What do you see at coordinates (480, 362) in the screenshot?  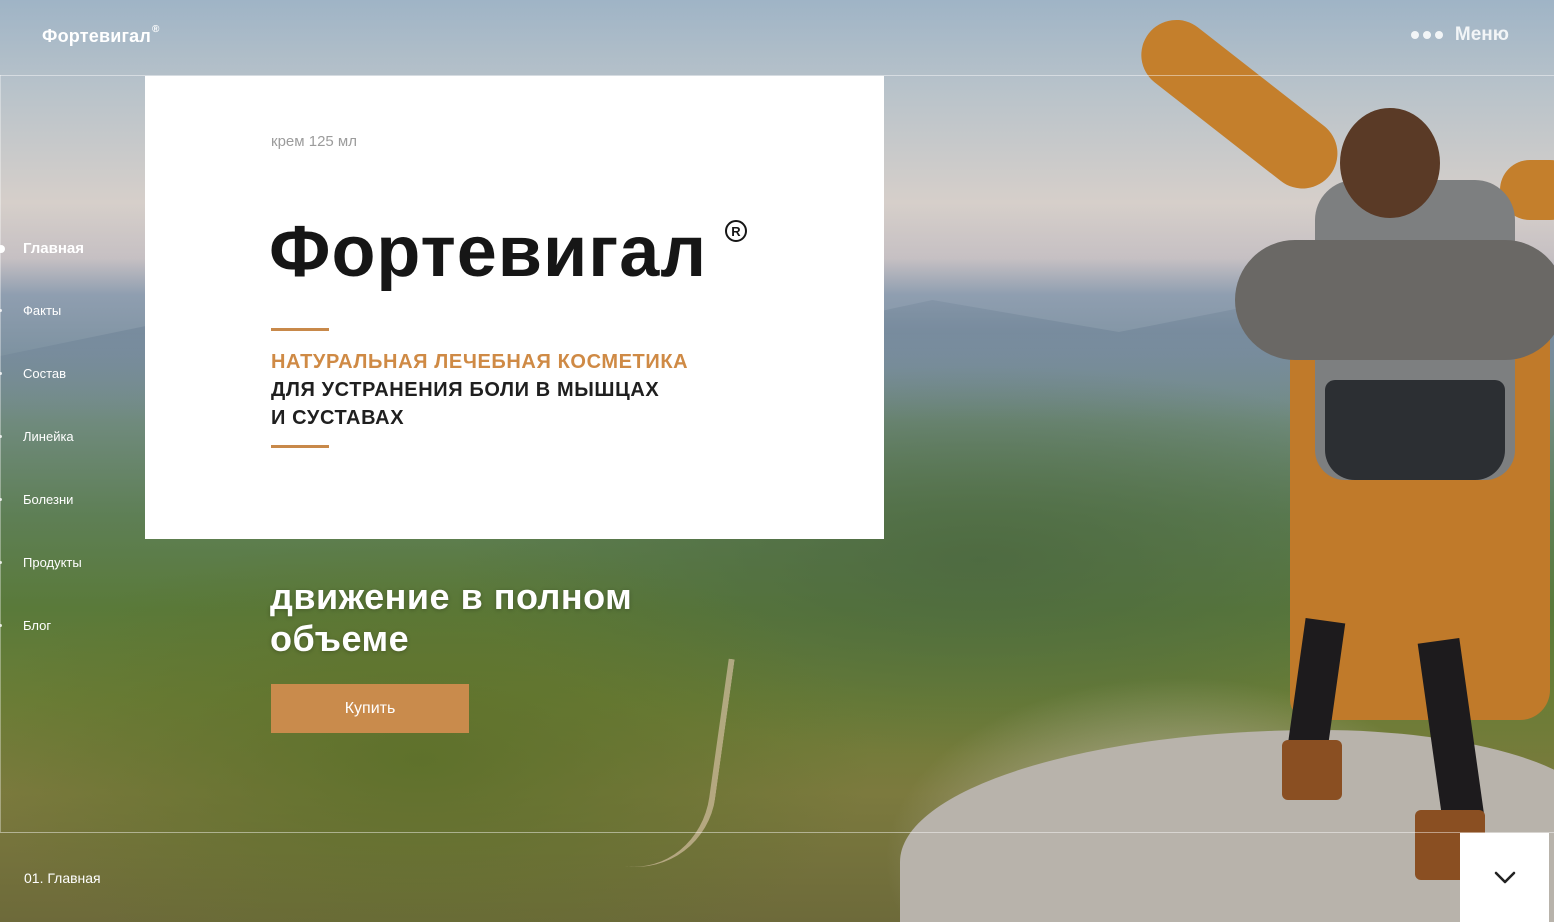 I see `subtitle-accent: НАТУРАЛЬНАЯ ЛЕЧЕБНАЯ КОСМЕТИКА` at bounding box center [480, 362].